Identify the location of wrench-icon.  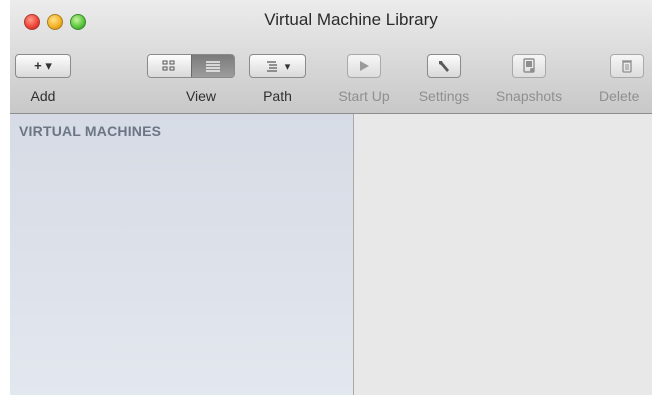
(444, 66).